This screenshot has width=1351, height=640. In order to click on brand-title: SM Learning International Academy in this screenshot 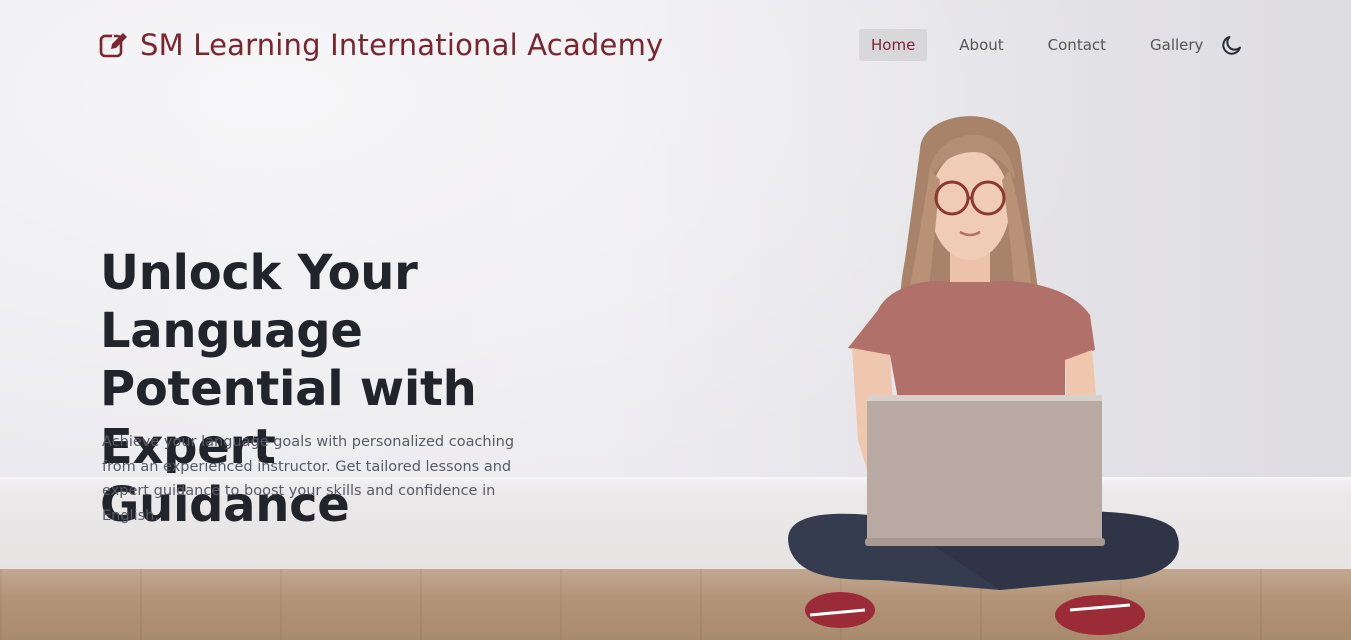, I will do `click(402, 45)`.